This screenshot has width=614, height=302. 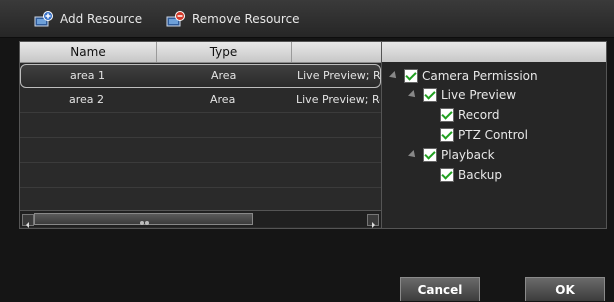 What do you see at coordinates (447, 115) in the screenshot?
I see `checkbox-record` at bounding box center [447, 115].